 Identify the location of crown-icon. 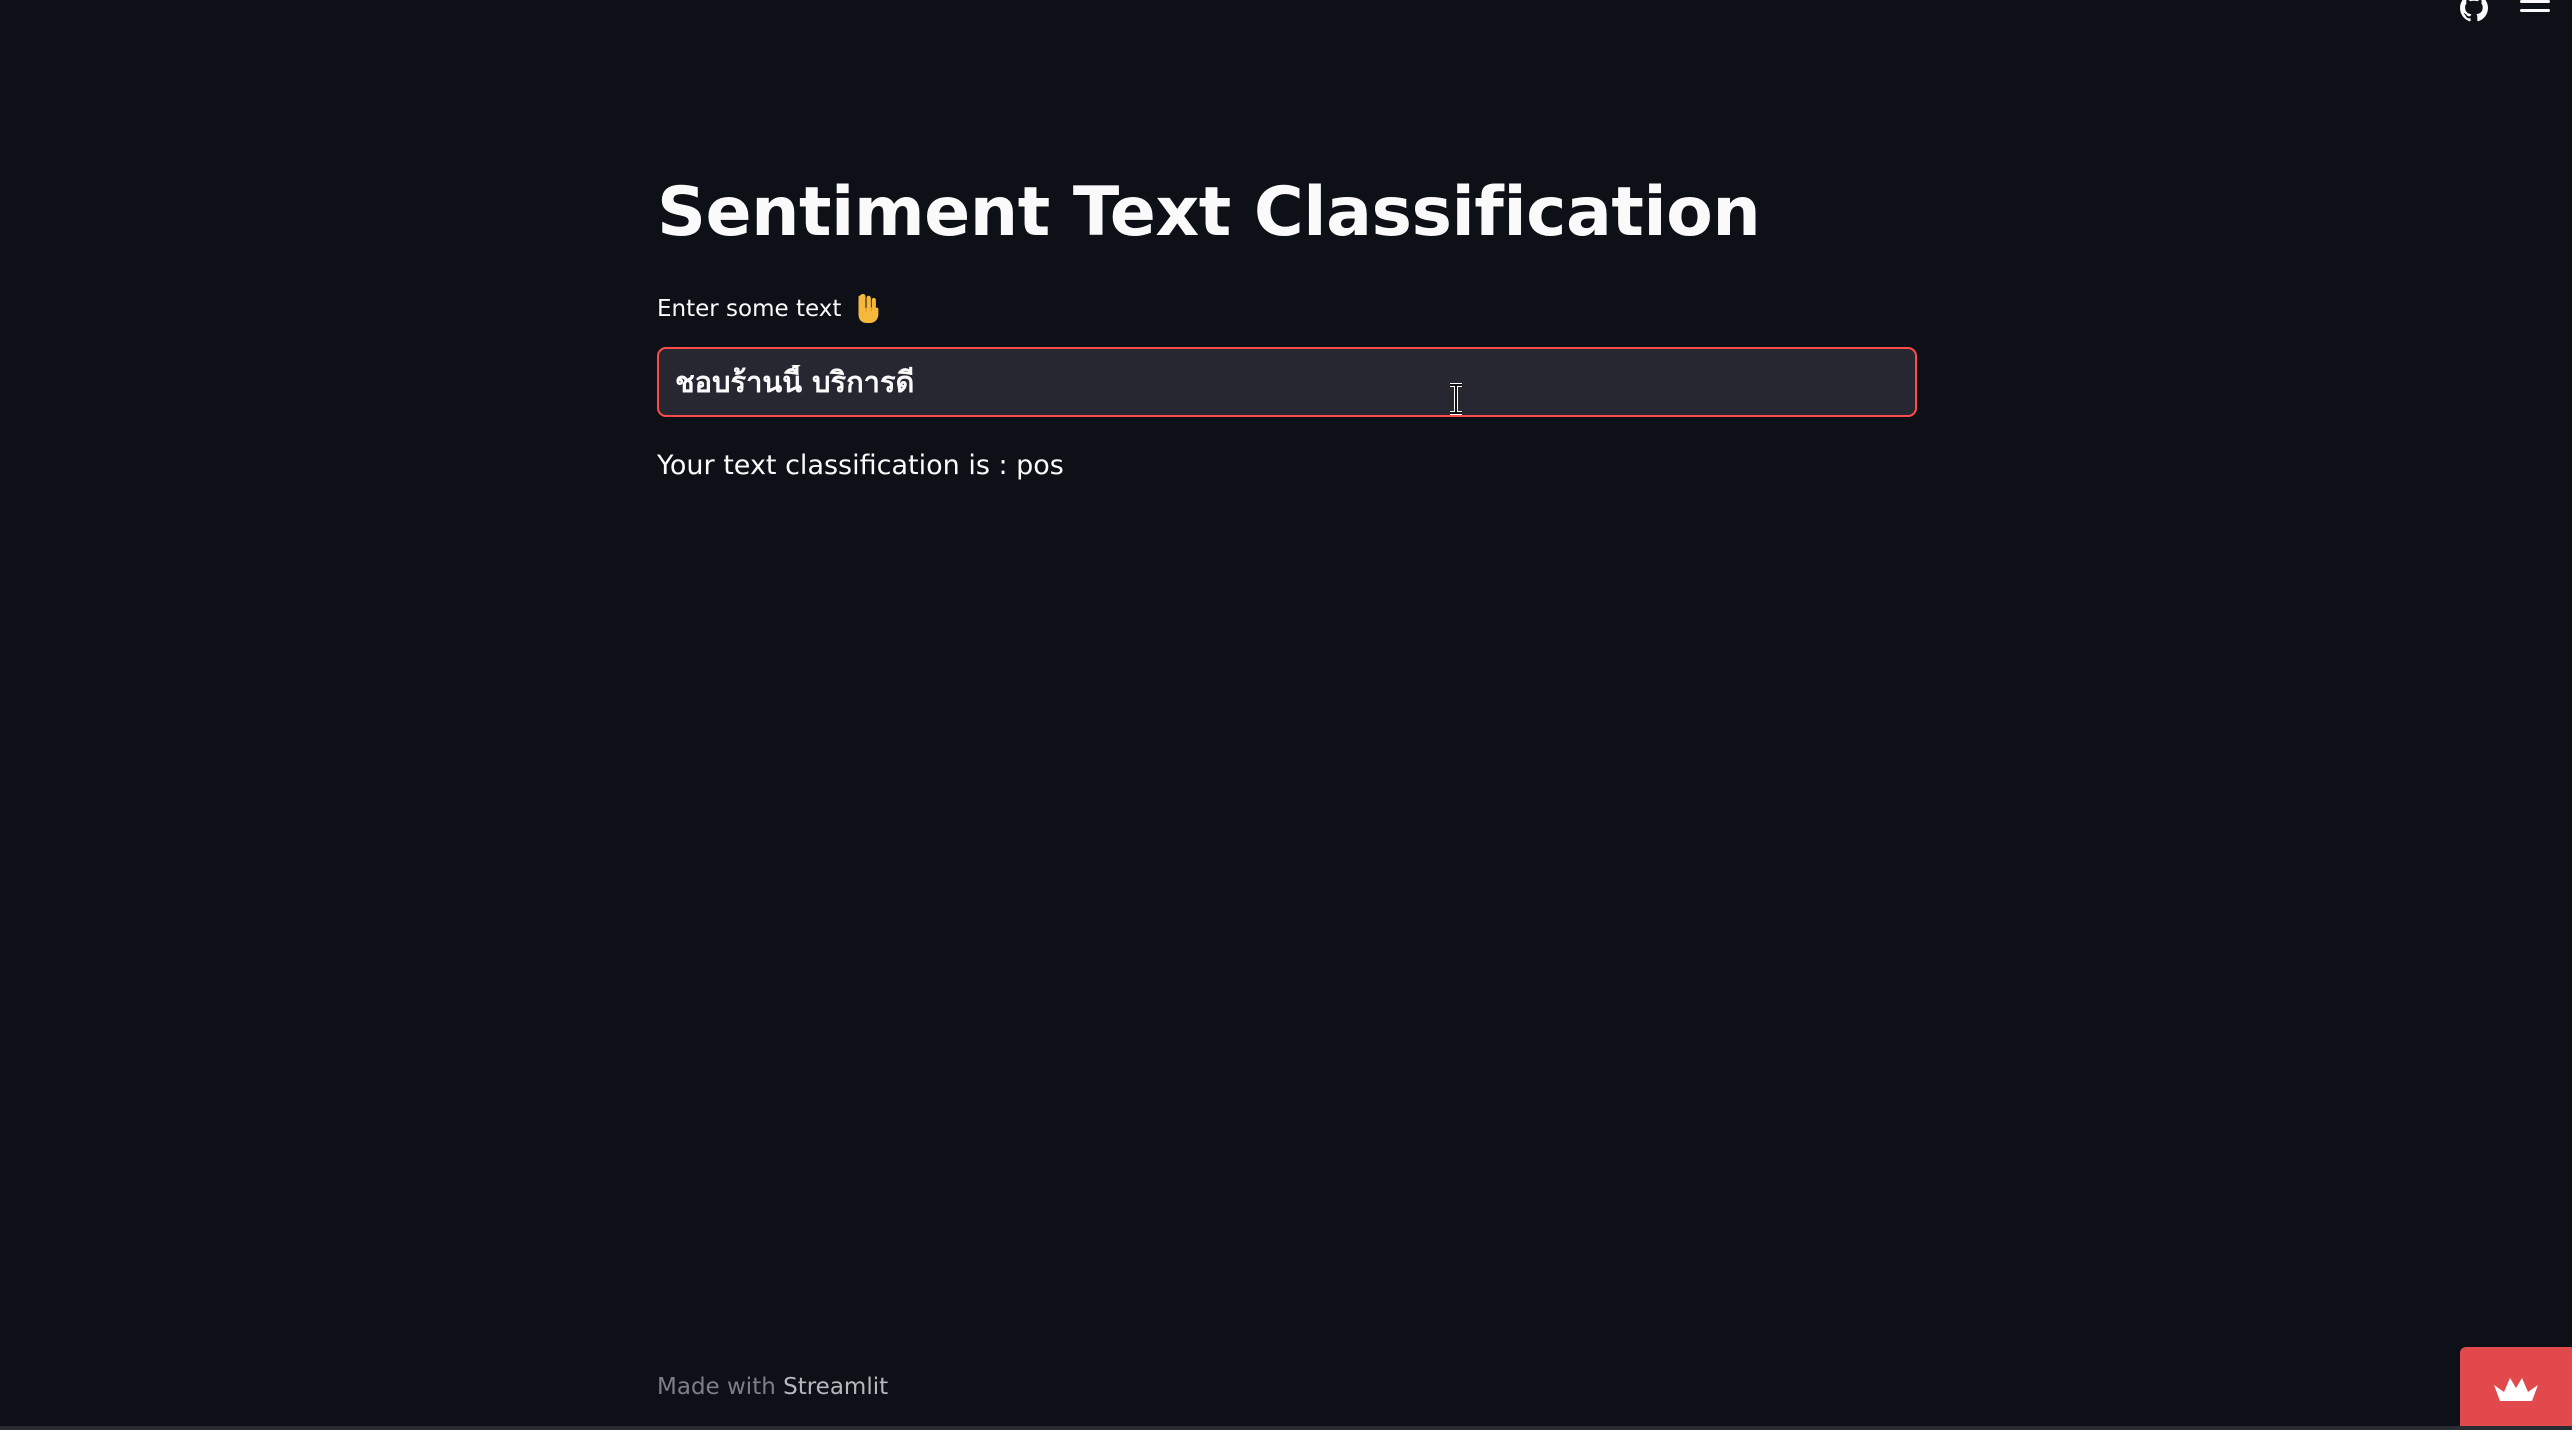
(2516, 1389).